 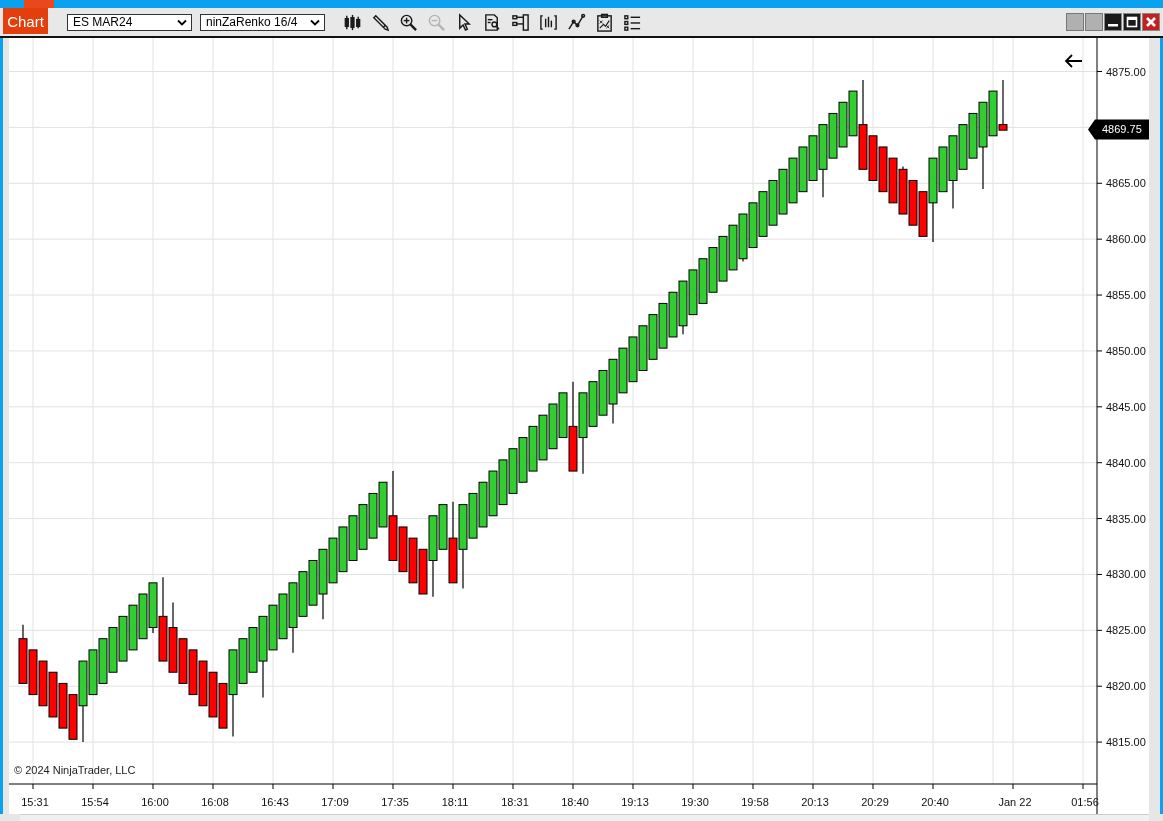 What do you see at coordinates (1126, 295) in the screenshot?
I see `price-label: 4855.00` at bounding box center [1126, 295].